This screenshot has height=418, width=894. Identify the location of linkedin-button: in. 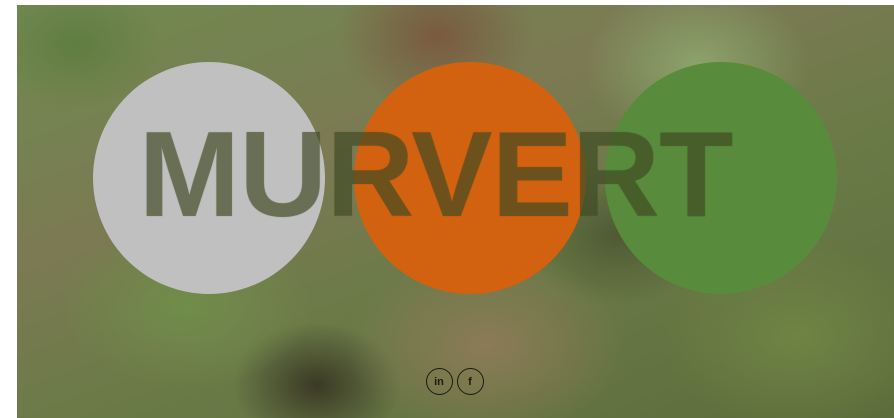
(439, 381).